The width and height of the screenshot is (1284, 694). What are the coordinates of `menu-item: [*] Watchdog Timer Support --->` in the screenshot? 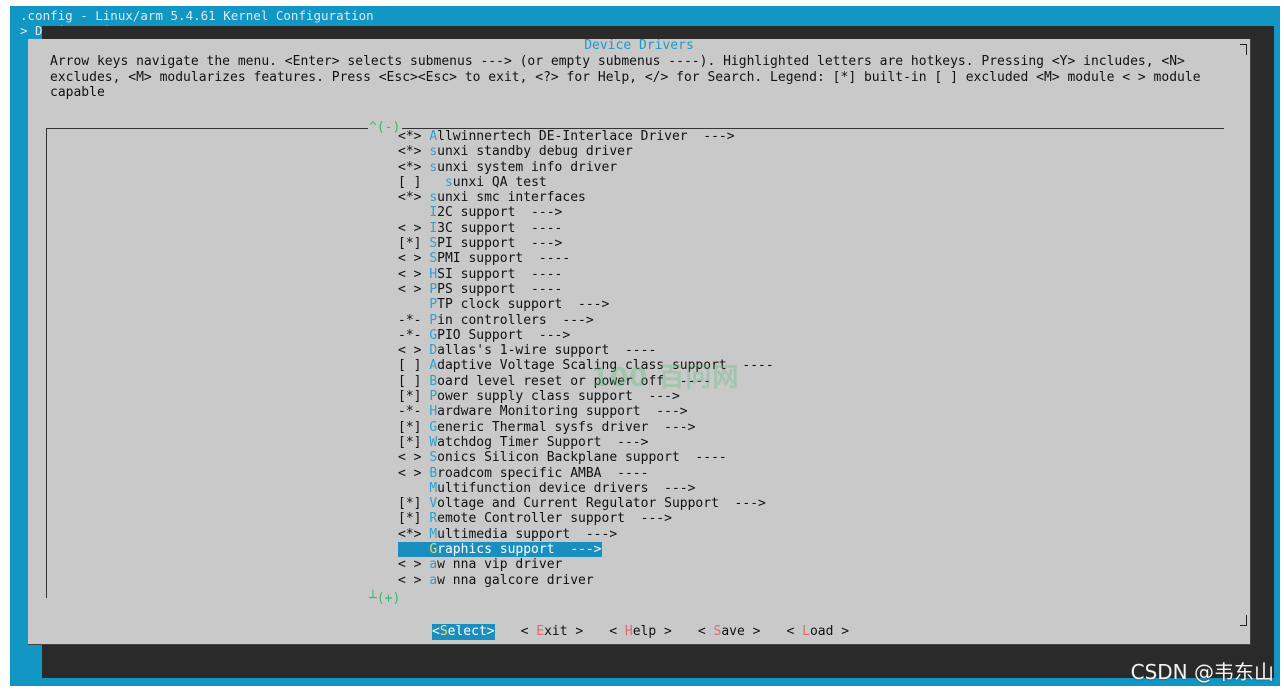 It's located at (586, 442).